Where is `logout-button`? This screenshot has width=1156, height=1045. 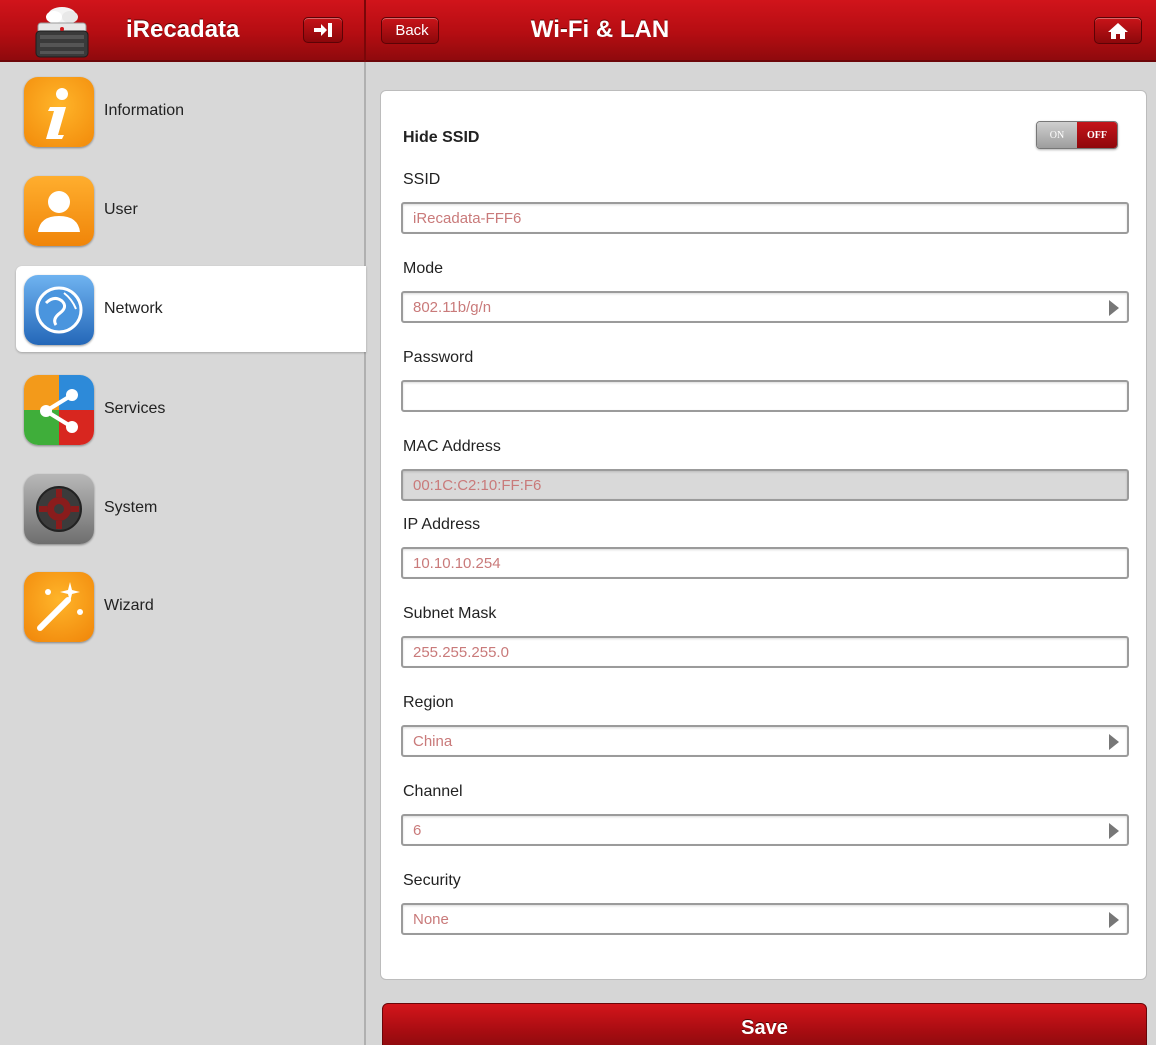
logout-button is located at coordinates (323, 30).